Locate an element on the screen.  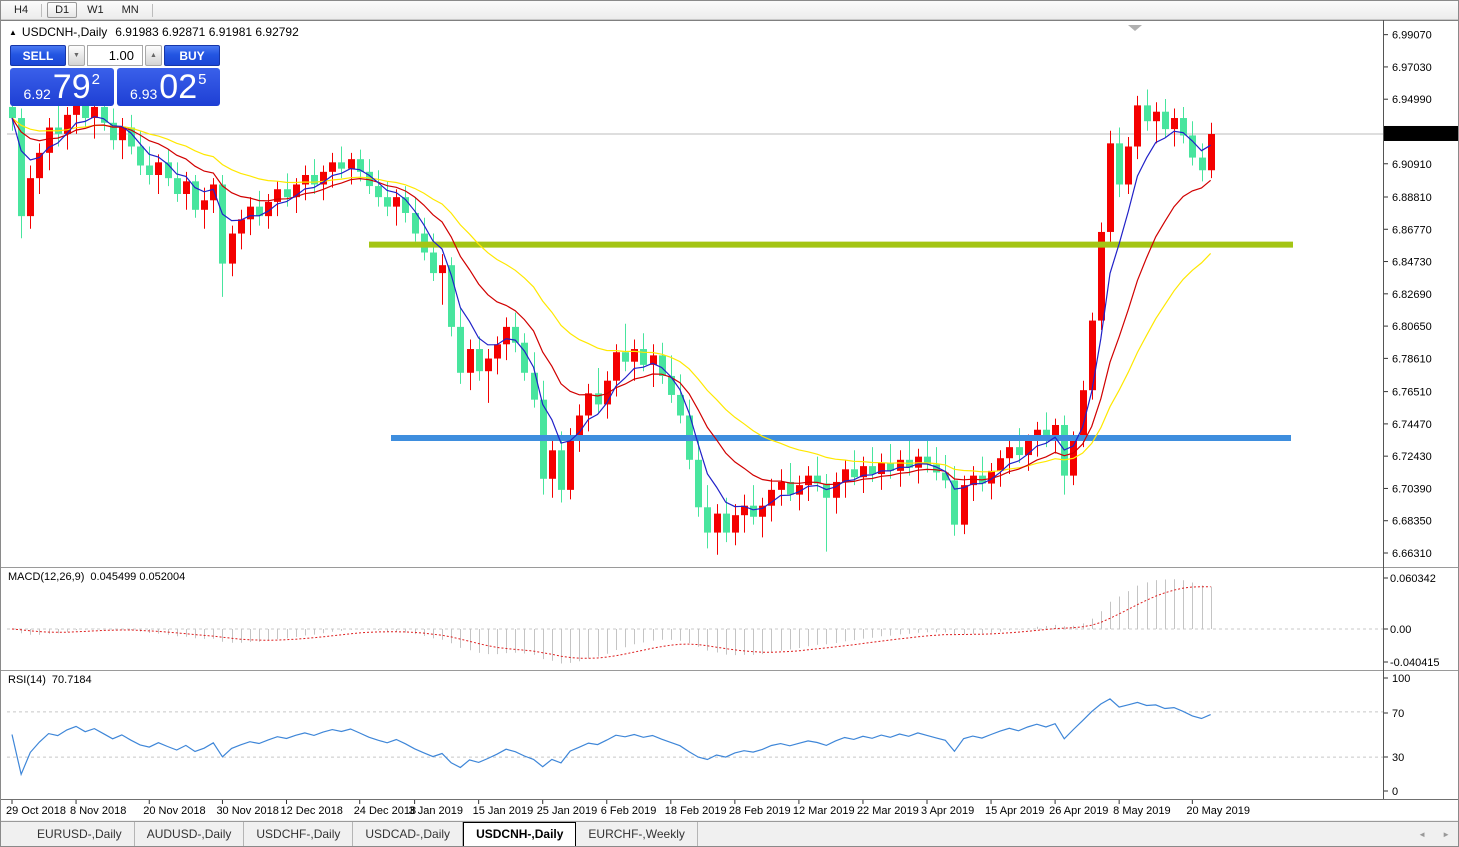
timeframe-toolbar: H4 D1 W1 MN is located at coordinates (729, 10).